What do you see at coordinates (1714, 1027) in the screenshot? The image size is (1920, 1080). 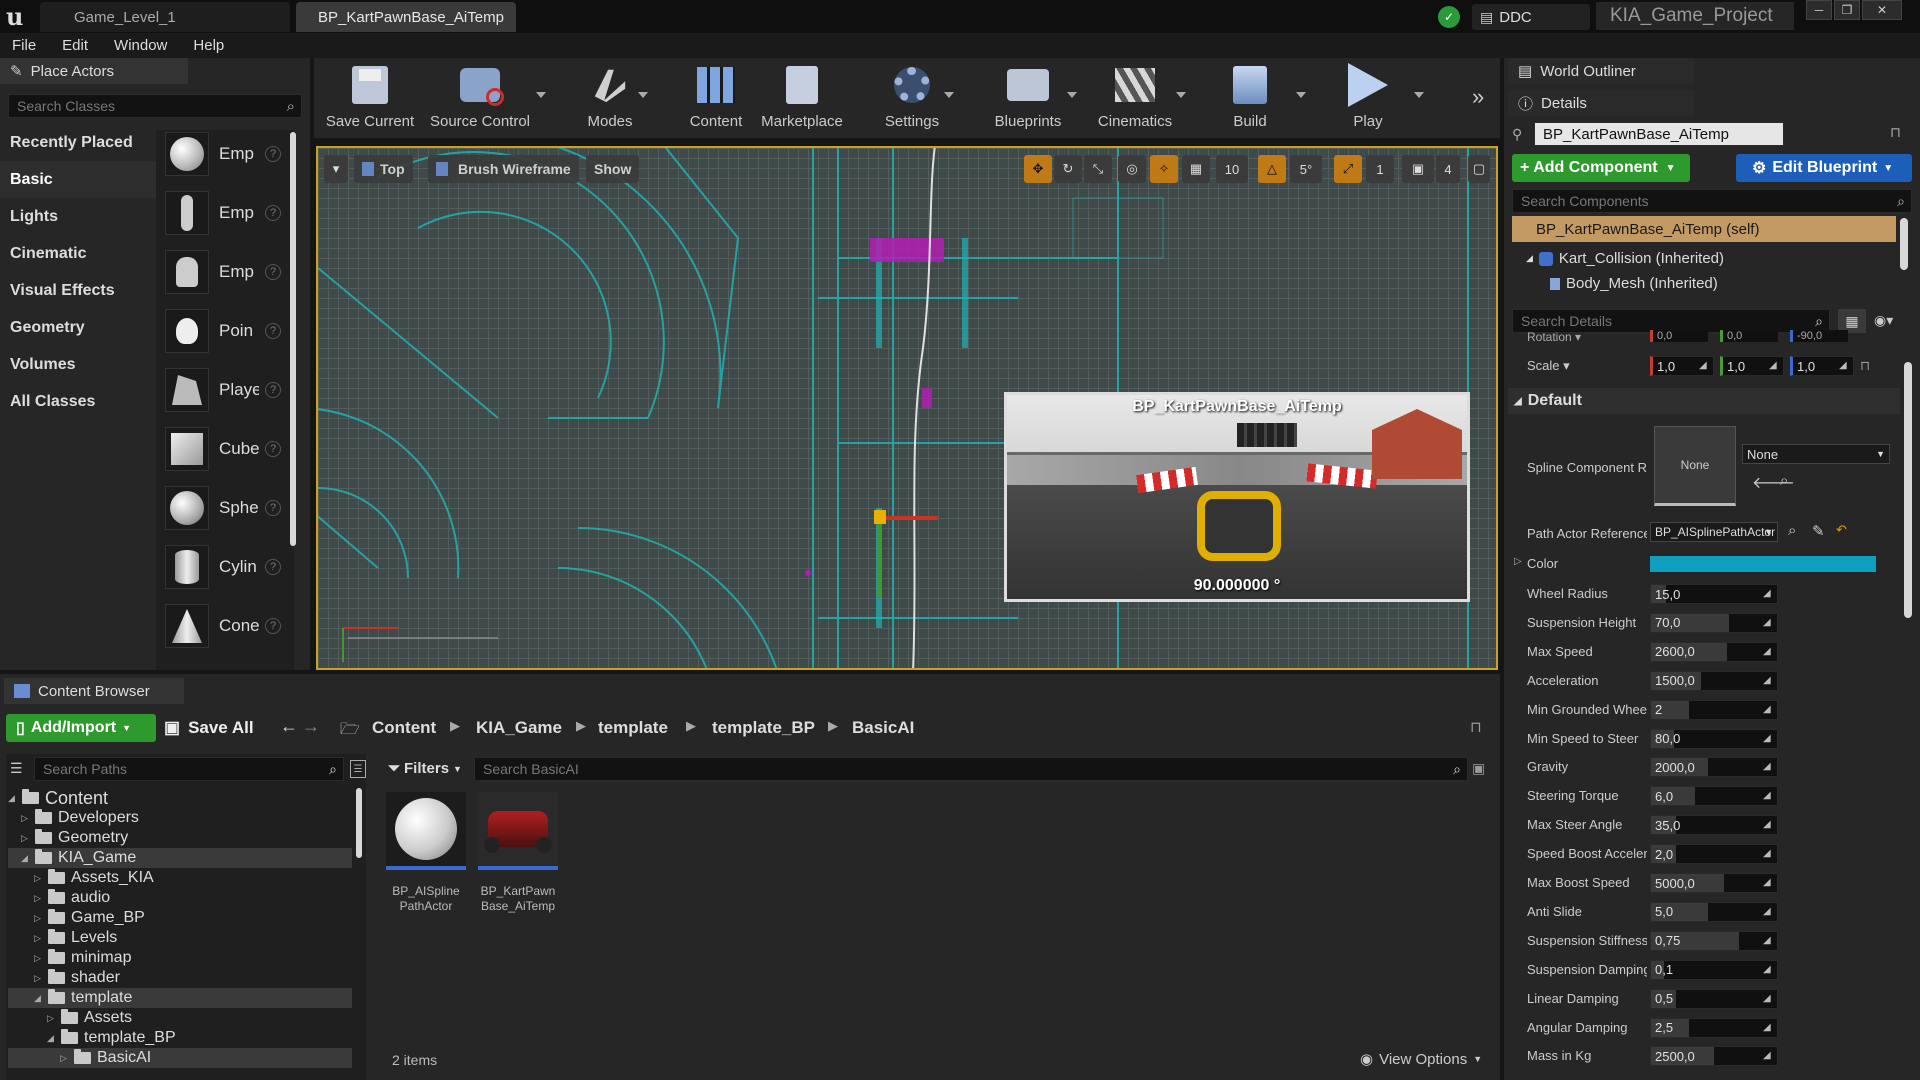 I see `property-value-field: 2,5 ◢` at bounding box center [1714, 1027].